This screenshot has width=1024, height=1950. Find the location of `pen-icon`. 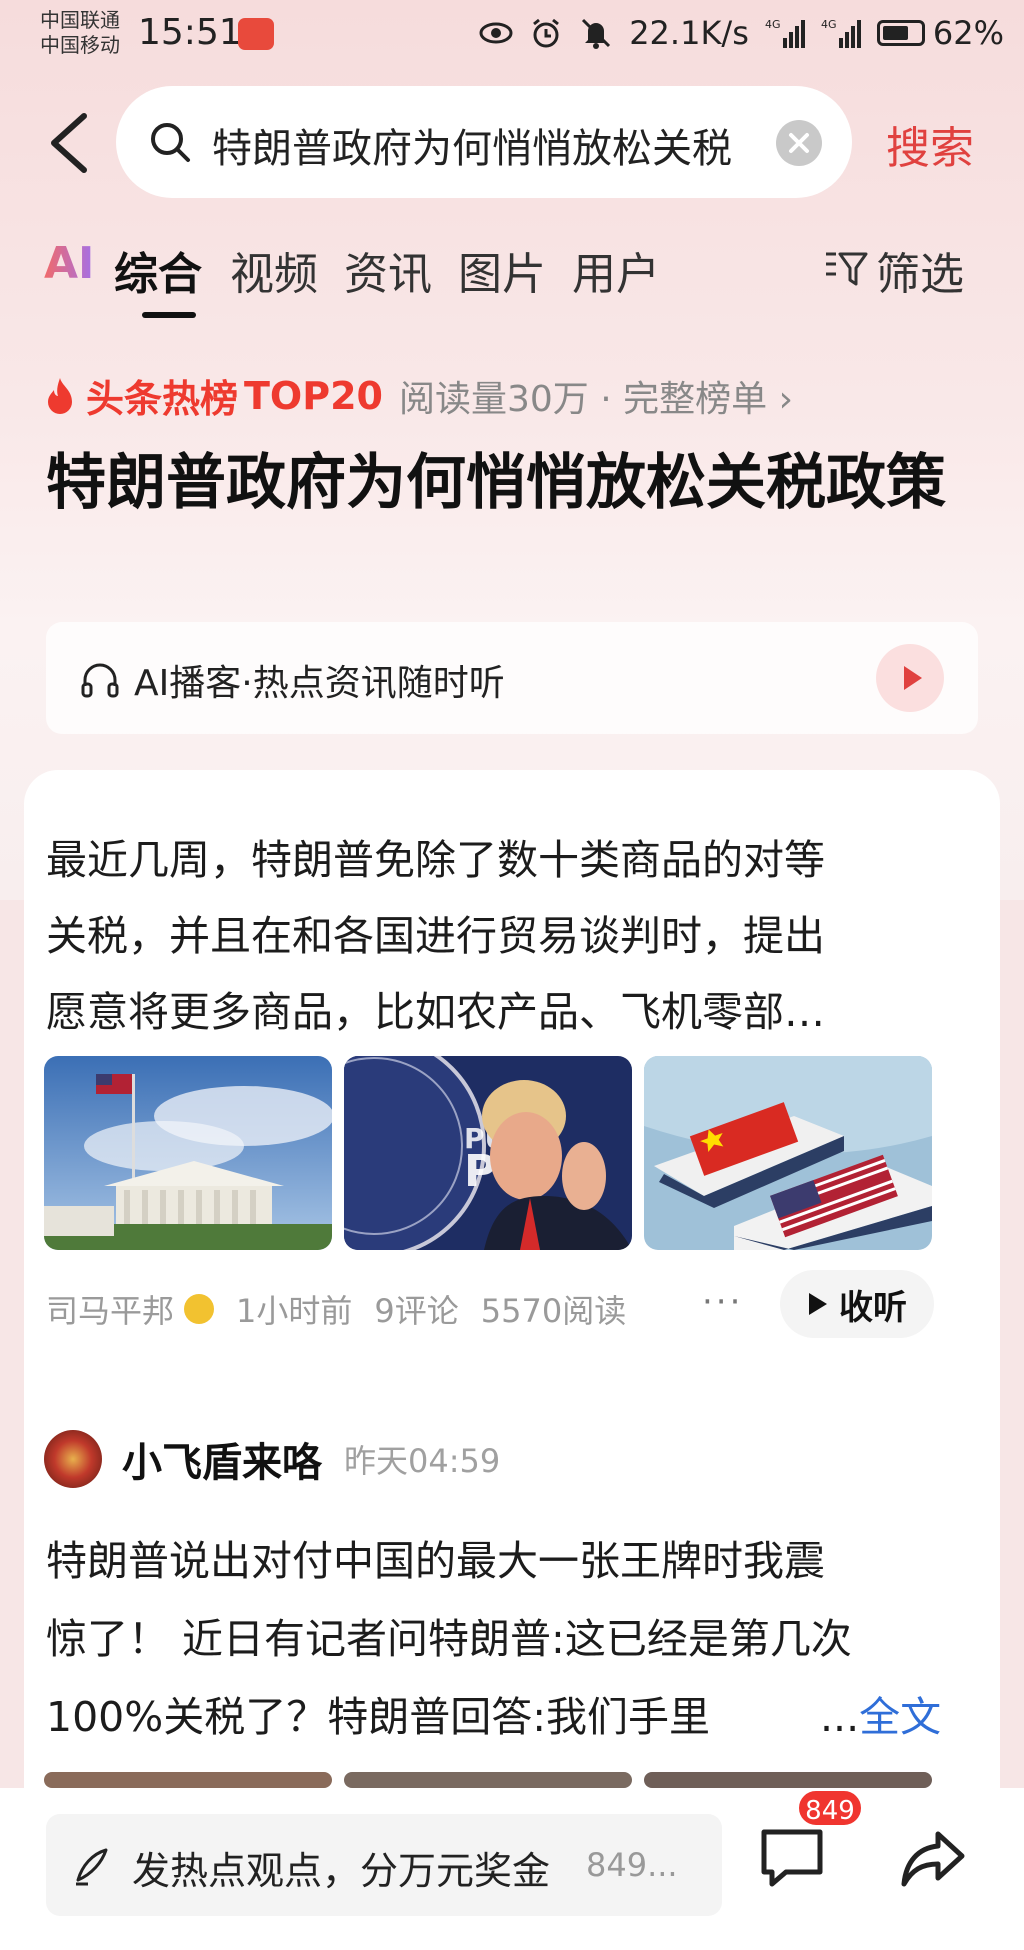

pen-icon is located at coordinates (92, 1867).